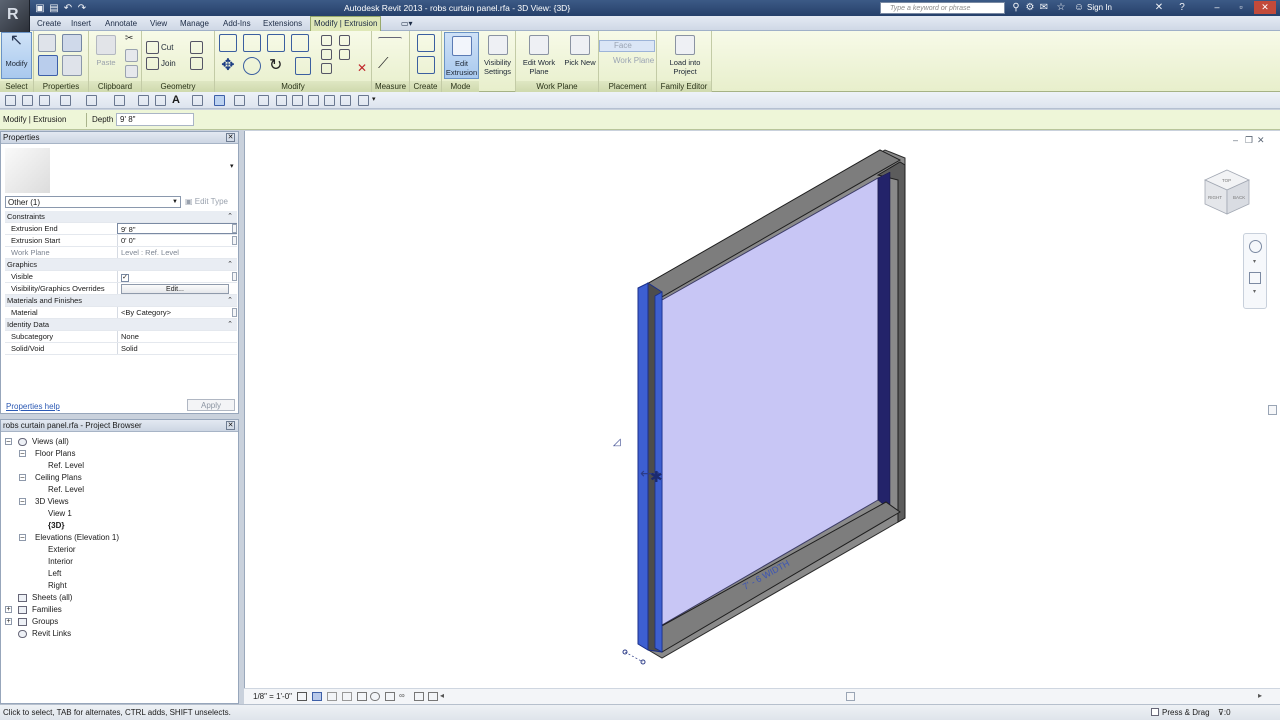 This screenshot has height=720, width=1280. What do you see at coordinates (363, 68) in the screenshot?
I see `delete-icon: ✕` at bounding box center [363, 68].